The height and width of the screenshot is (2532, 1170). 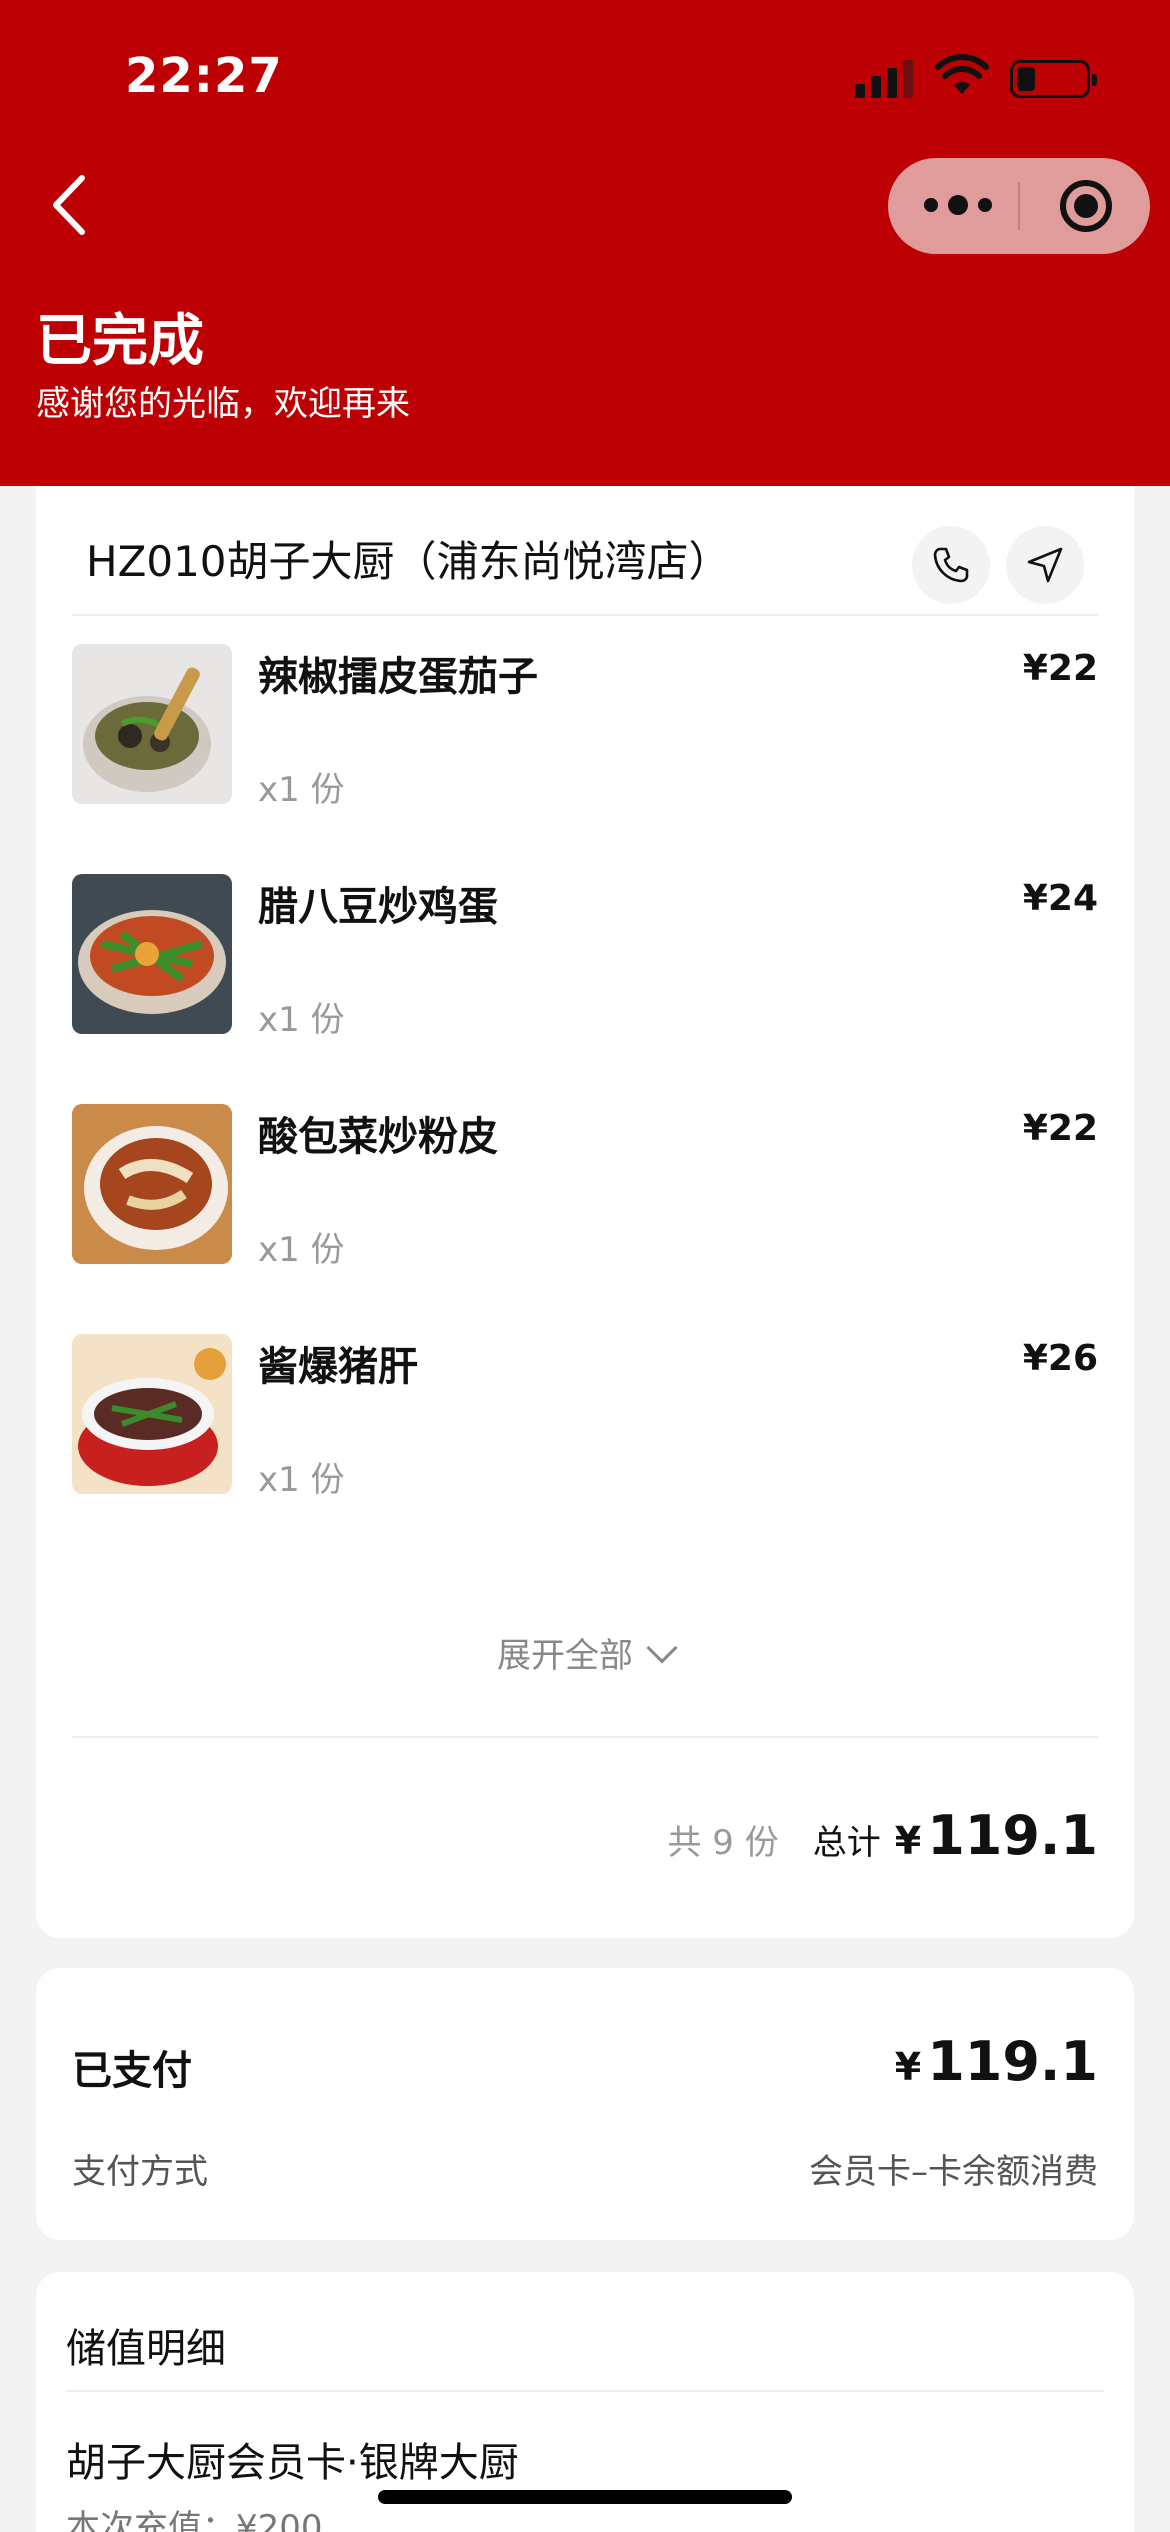 I want to click on paid-amount-value: 119.1, so click(x=1012, y=2061).